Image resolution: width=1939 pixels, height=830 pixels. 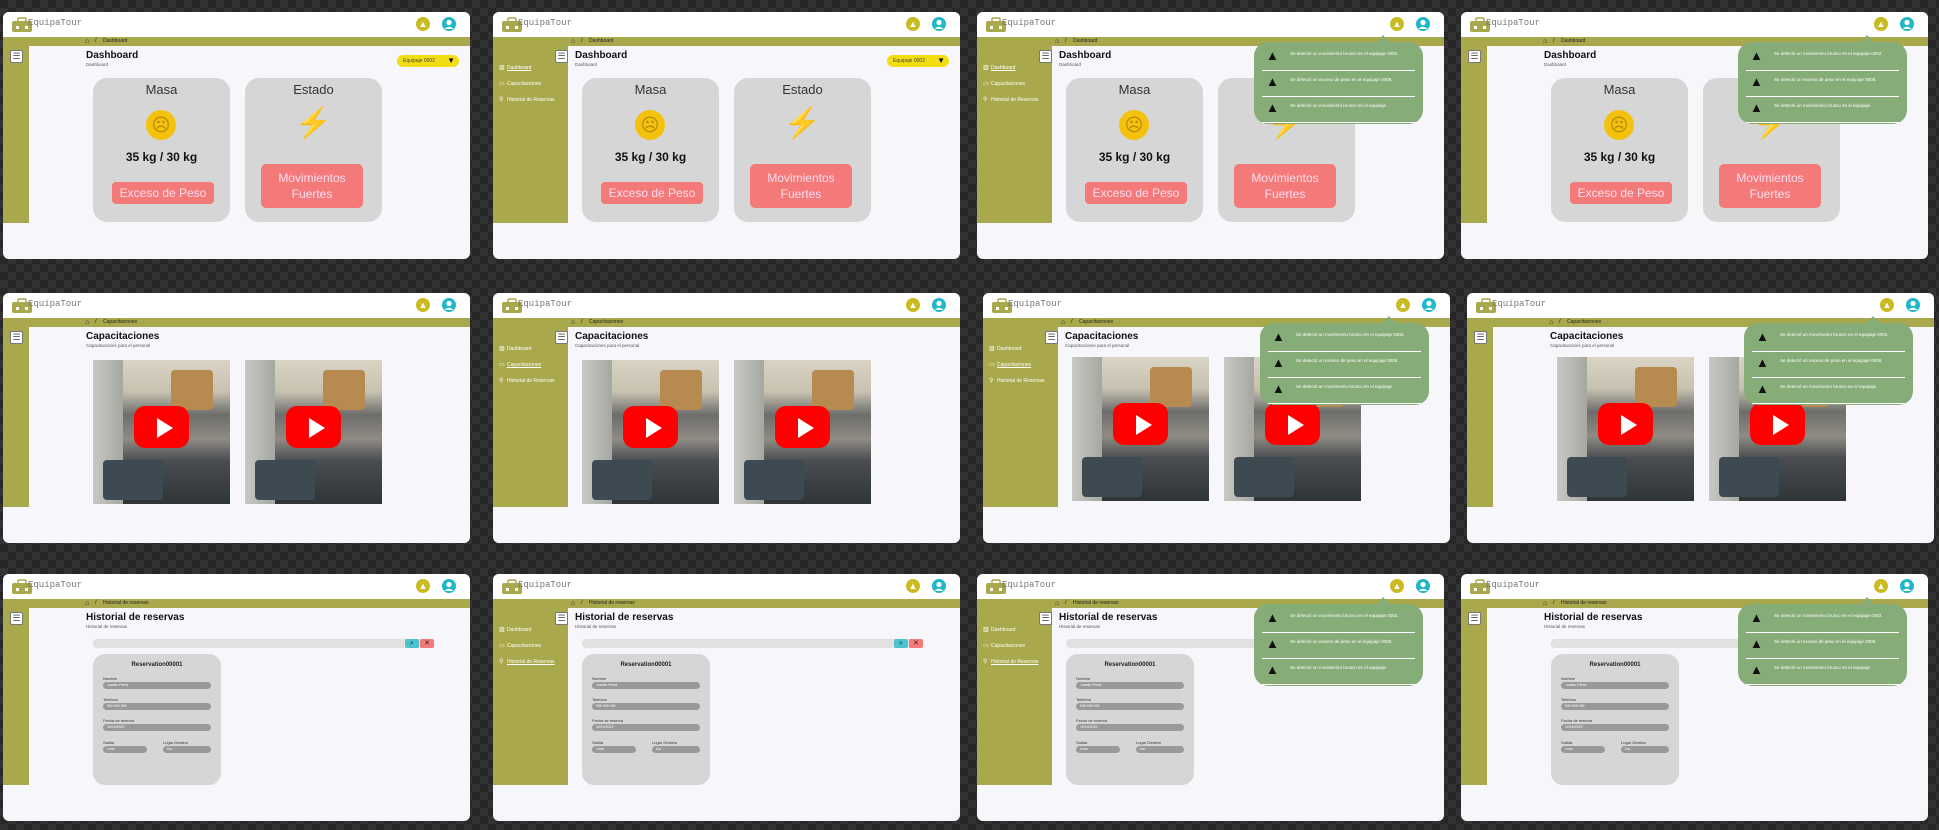 What do you see at coordinates (918, 61) in the screenshot?
I see `luggage-select: Equipaje 0002 ▼` at bounding box center [918, 61].